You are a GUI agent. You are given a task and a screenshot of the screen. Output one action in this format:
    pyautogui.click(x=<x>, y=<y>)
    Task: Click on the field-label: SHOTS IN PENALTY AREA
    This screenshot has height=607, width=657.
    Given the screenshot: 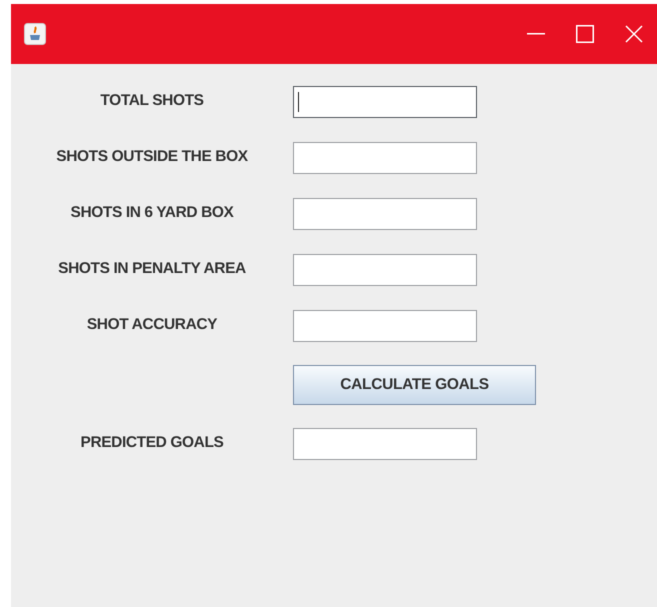 What is the action you would take?
    pyautogui.click(x=152, y=269)
    